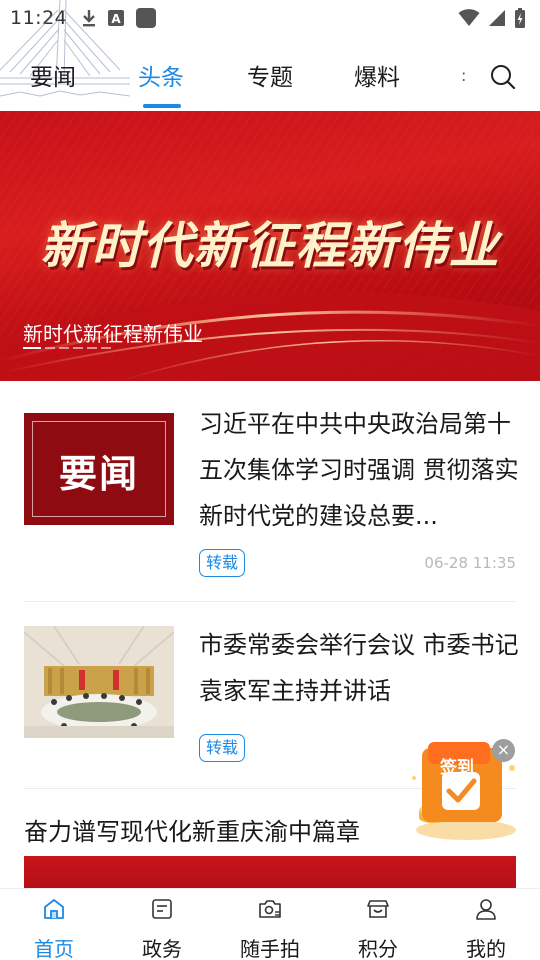 The image size is (540, 960). Describe the element at coordinates (162, 948) in the screenshot. I see `nav-label: 政务` at that location.